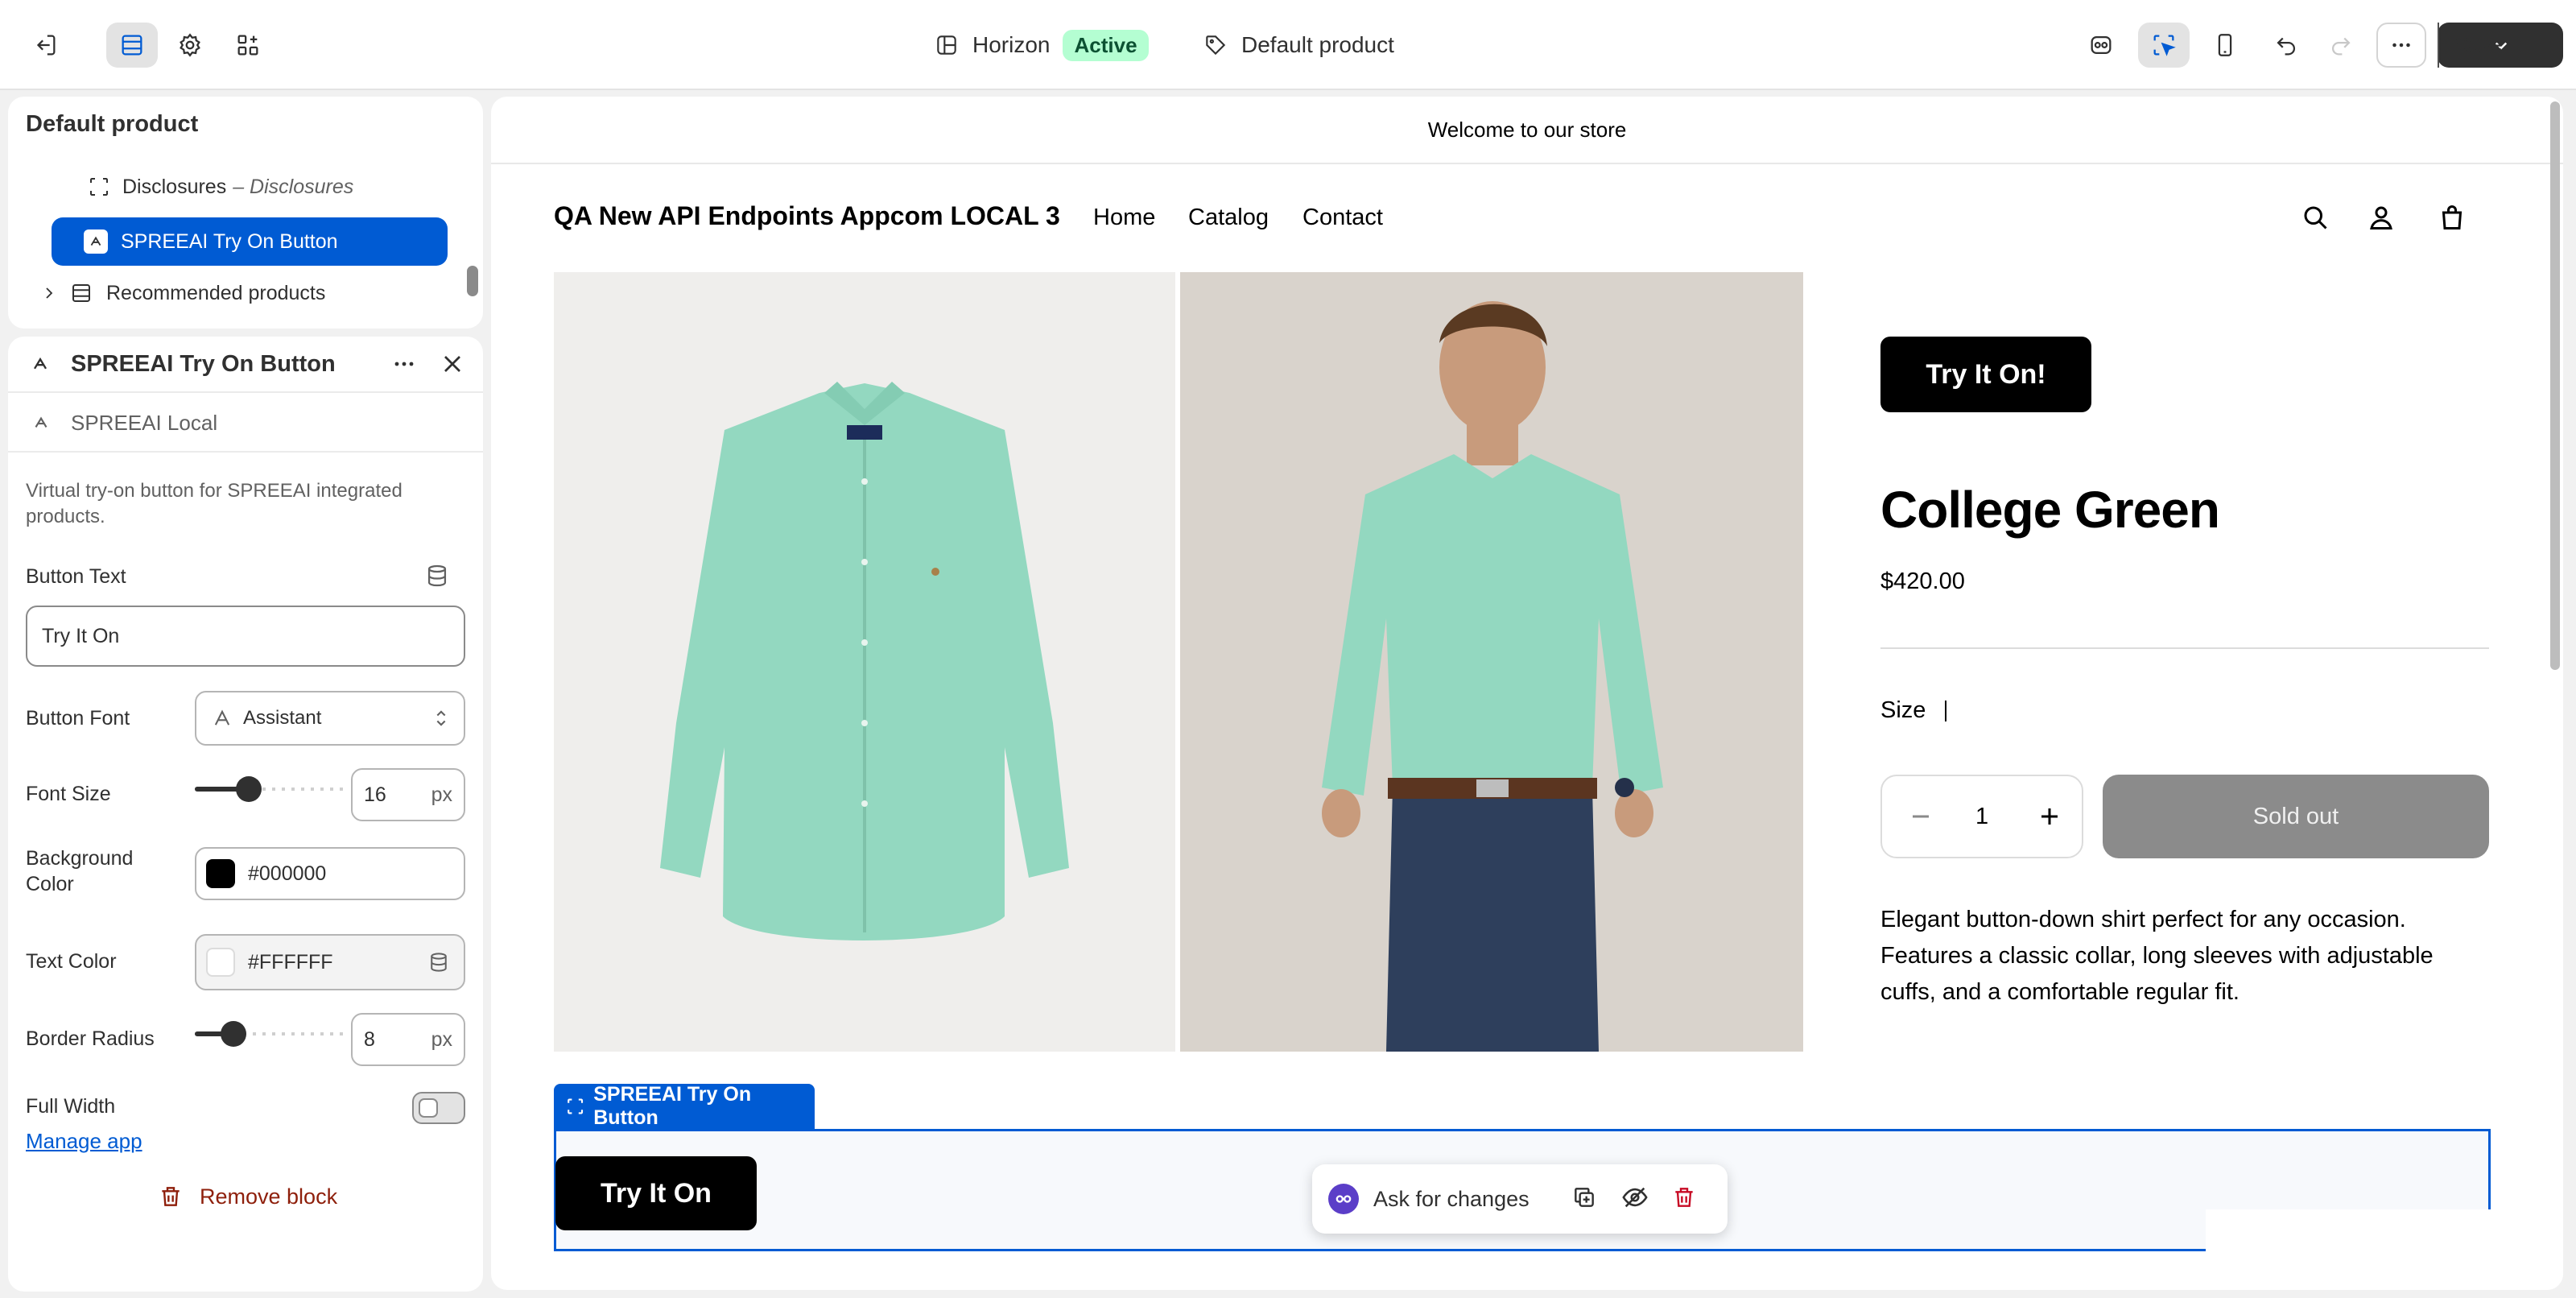 The width and height of the screenshot is (2576, 1298). I want to click on background-color-value: #000000, so click(287, 873).